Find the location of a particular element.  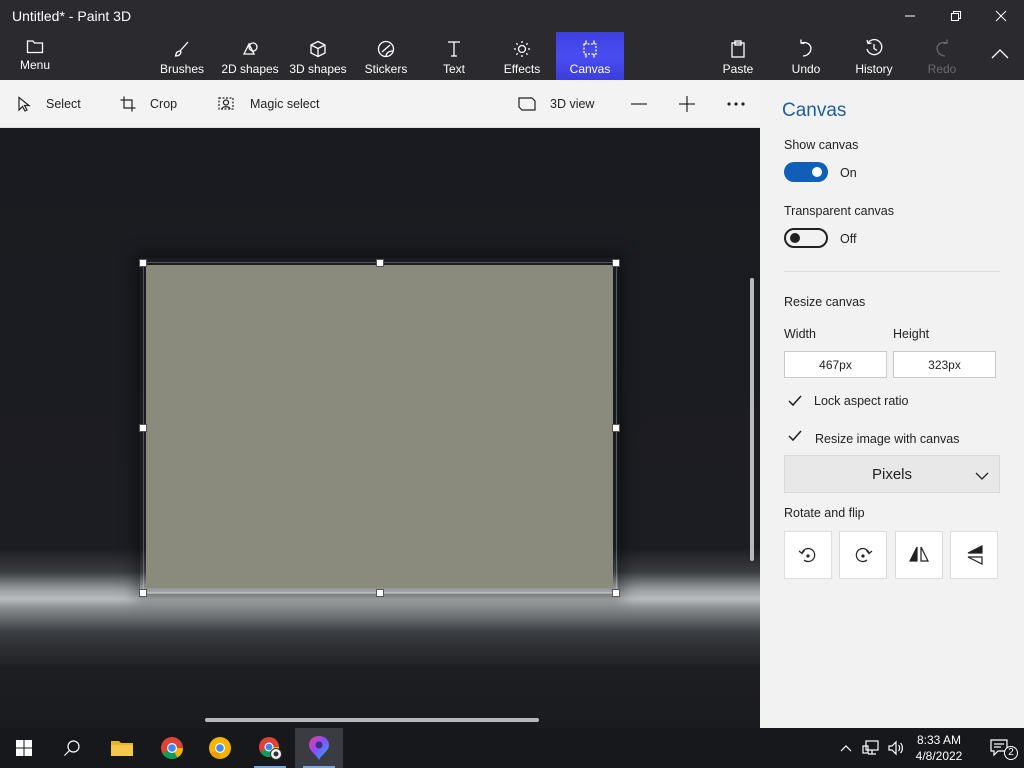

units-value: Pixels is located at coordinates (891, 474).